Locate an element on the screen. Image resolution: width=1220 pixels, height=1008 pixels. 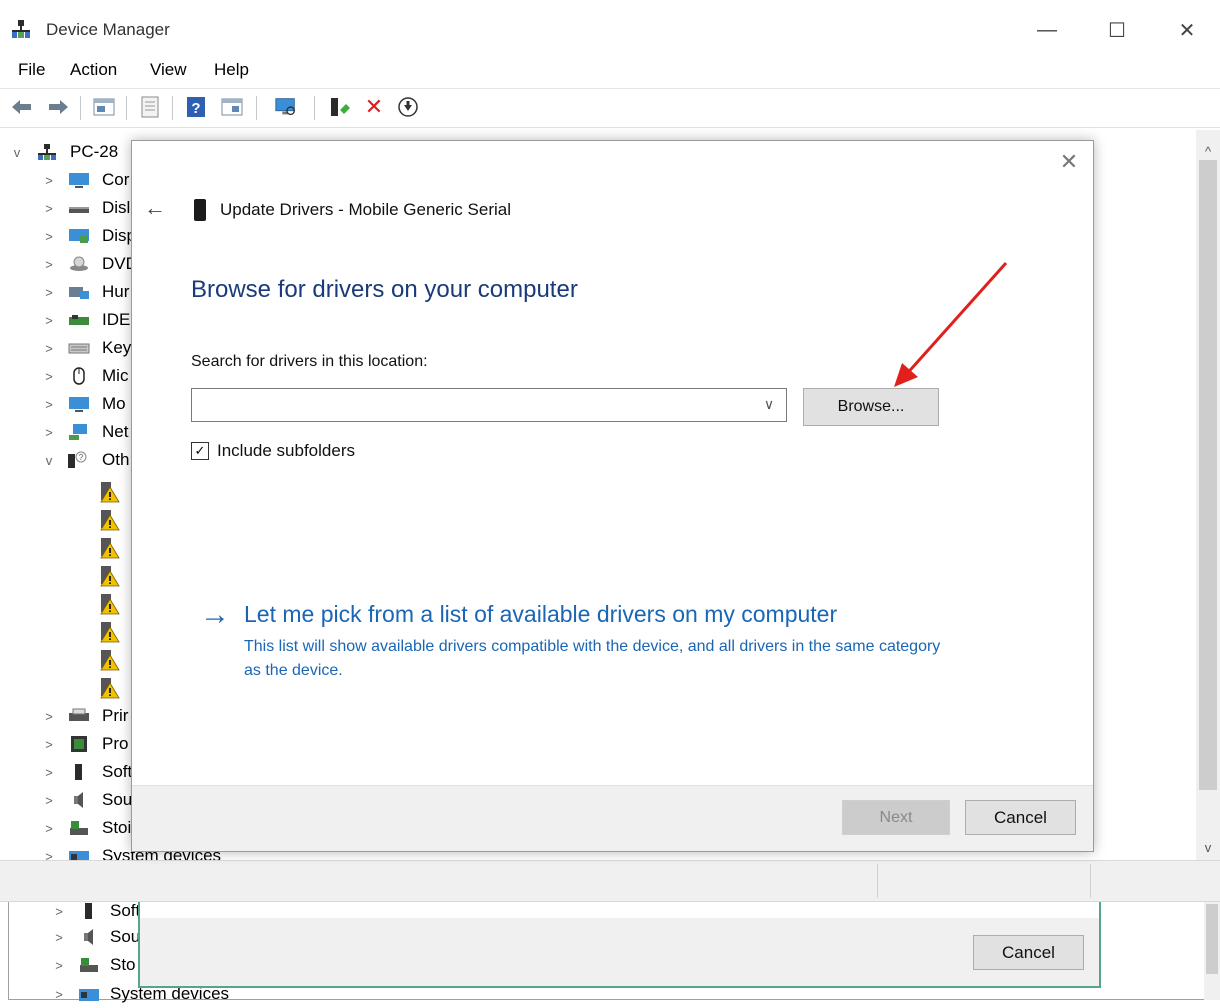
add-driver-button is located at coordinates (340, 107).